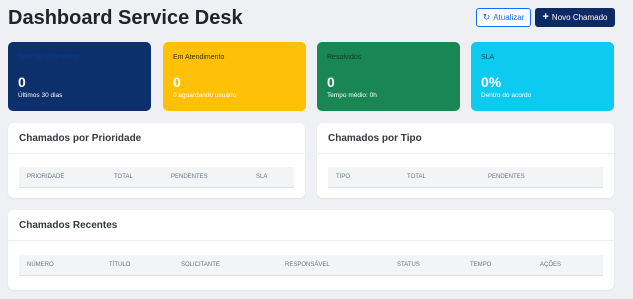 The width and height of the screenshot is (633, 299). I want to click on refresh-button: ↻ Atualizar, so click(503, 17).